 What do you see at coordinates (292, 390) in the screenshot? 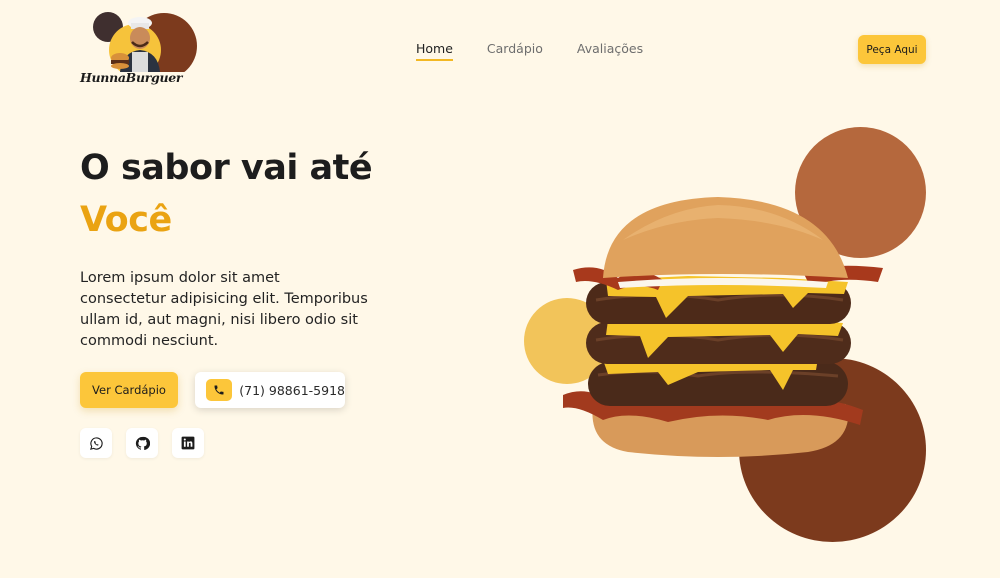
I see `phone-number: (71) 98861-5918` at bounding box center [292, 390].